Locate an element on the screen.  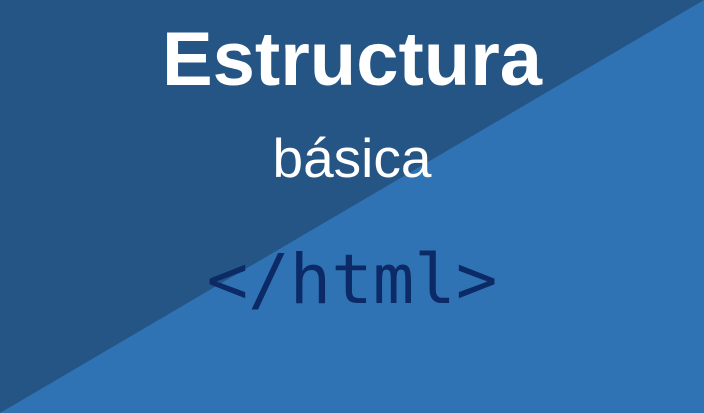
banner-title: Estructura is located at coordinates (352, 59).